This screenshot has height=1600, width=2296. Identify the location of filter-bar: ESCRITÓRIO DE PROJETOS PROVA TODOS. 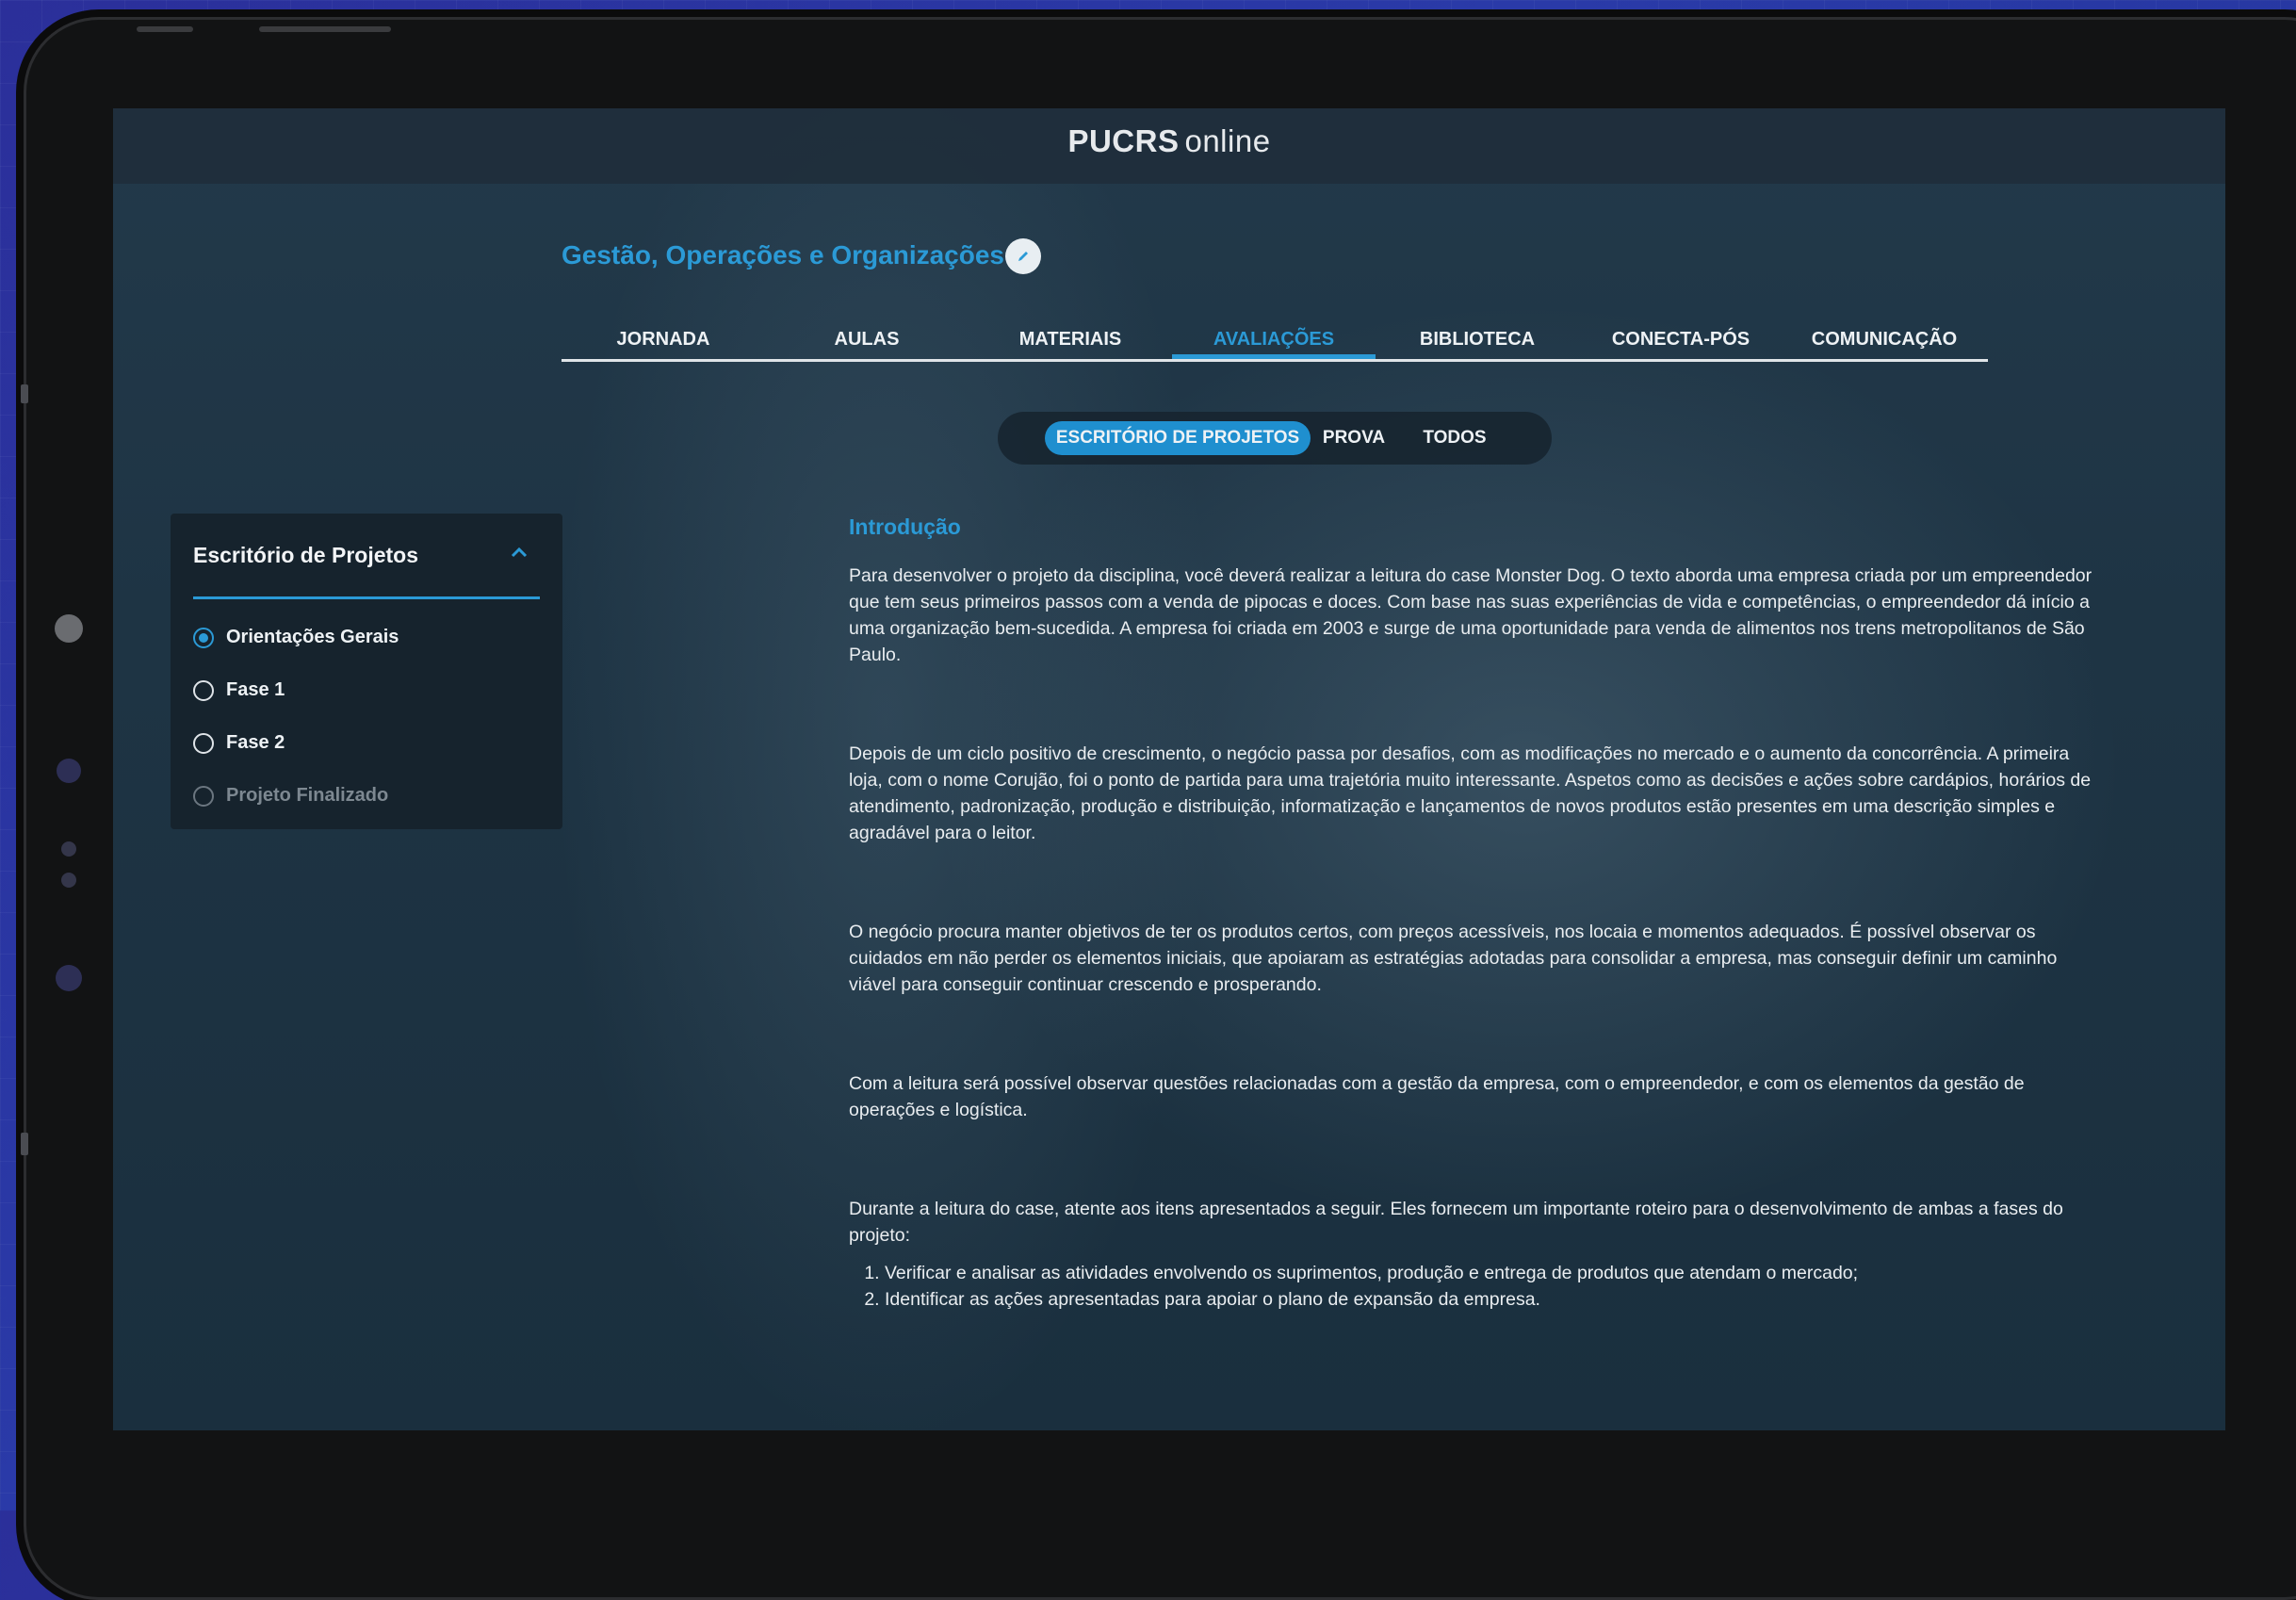
(1275, 439).